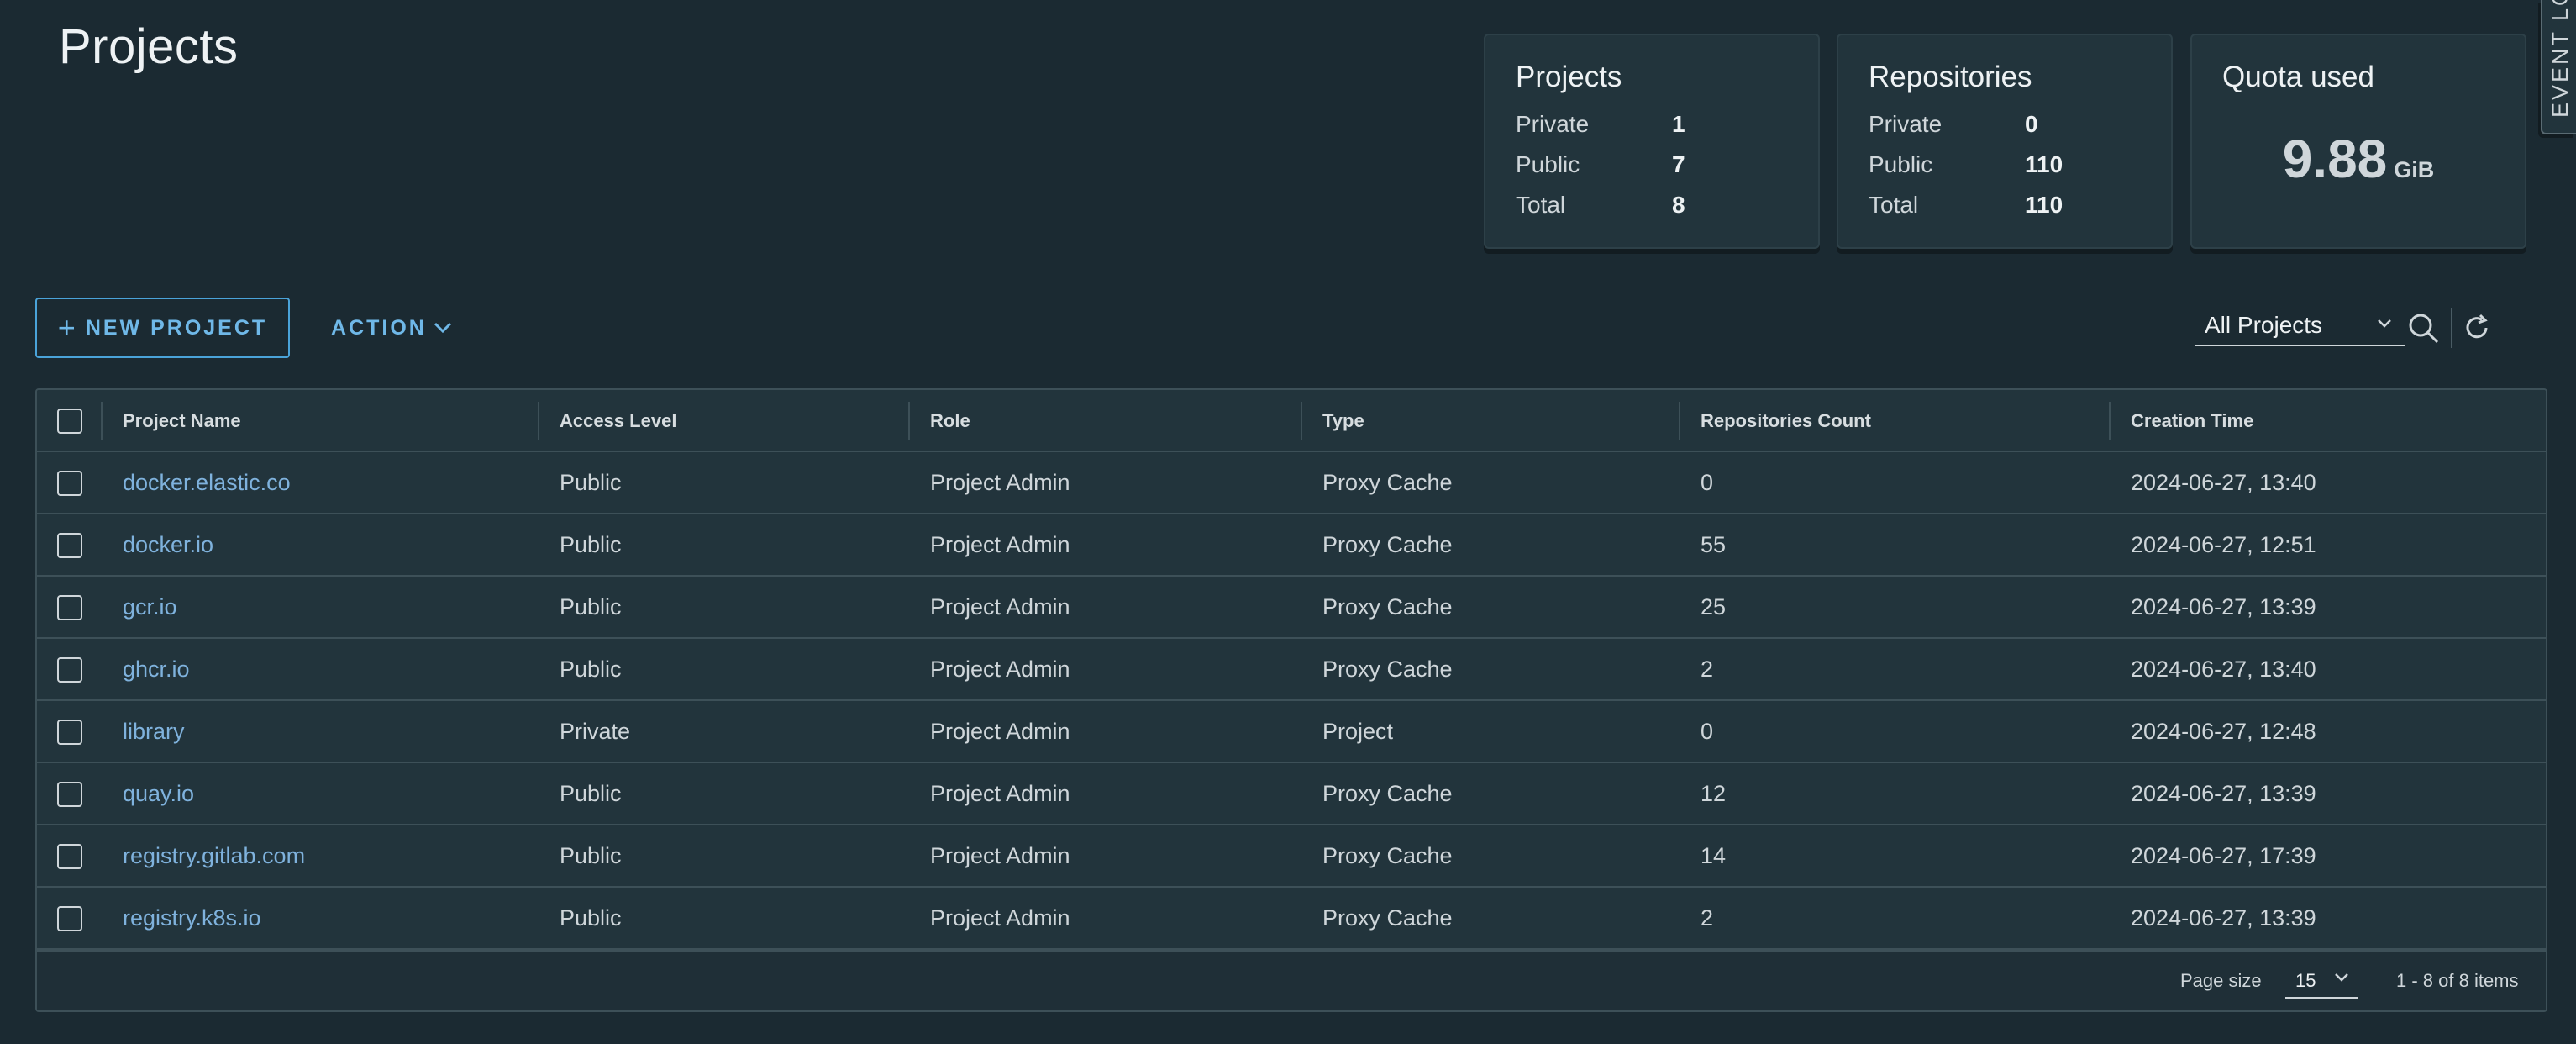 Image resolution: width=2576 pixels, height=1044 pixels. What do you see at coordinates (149, 793) in the screenshot?
I see `project-name-link: quay.io` at bounding box center [149, 793].